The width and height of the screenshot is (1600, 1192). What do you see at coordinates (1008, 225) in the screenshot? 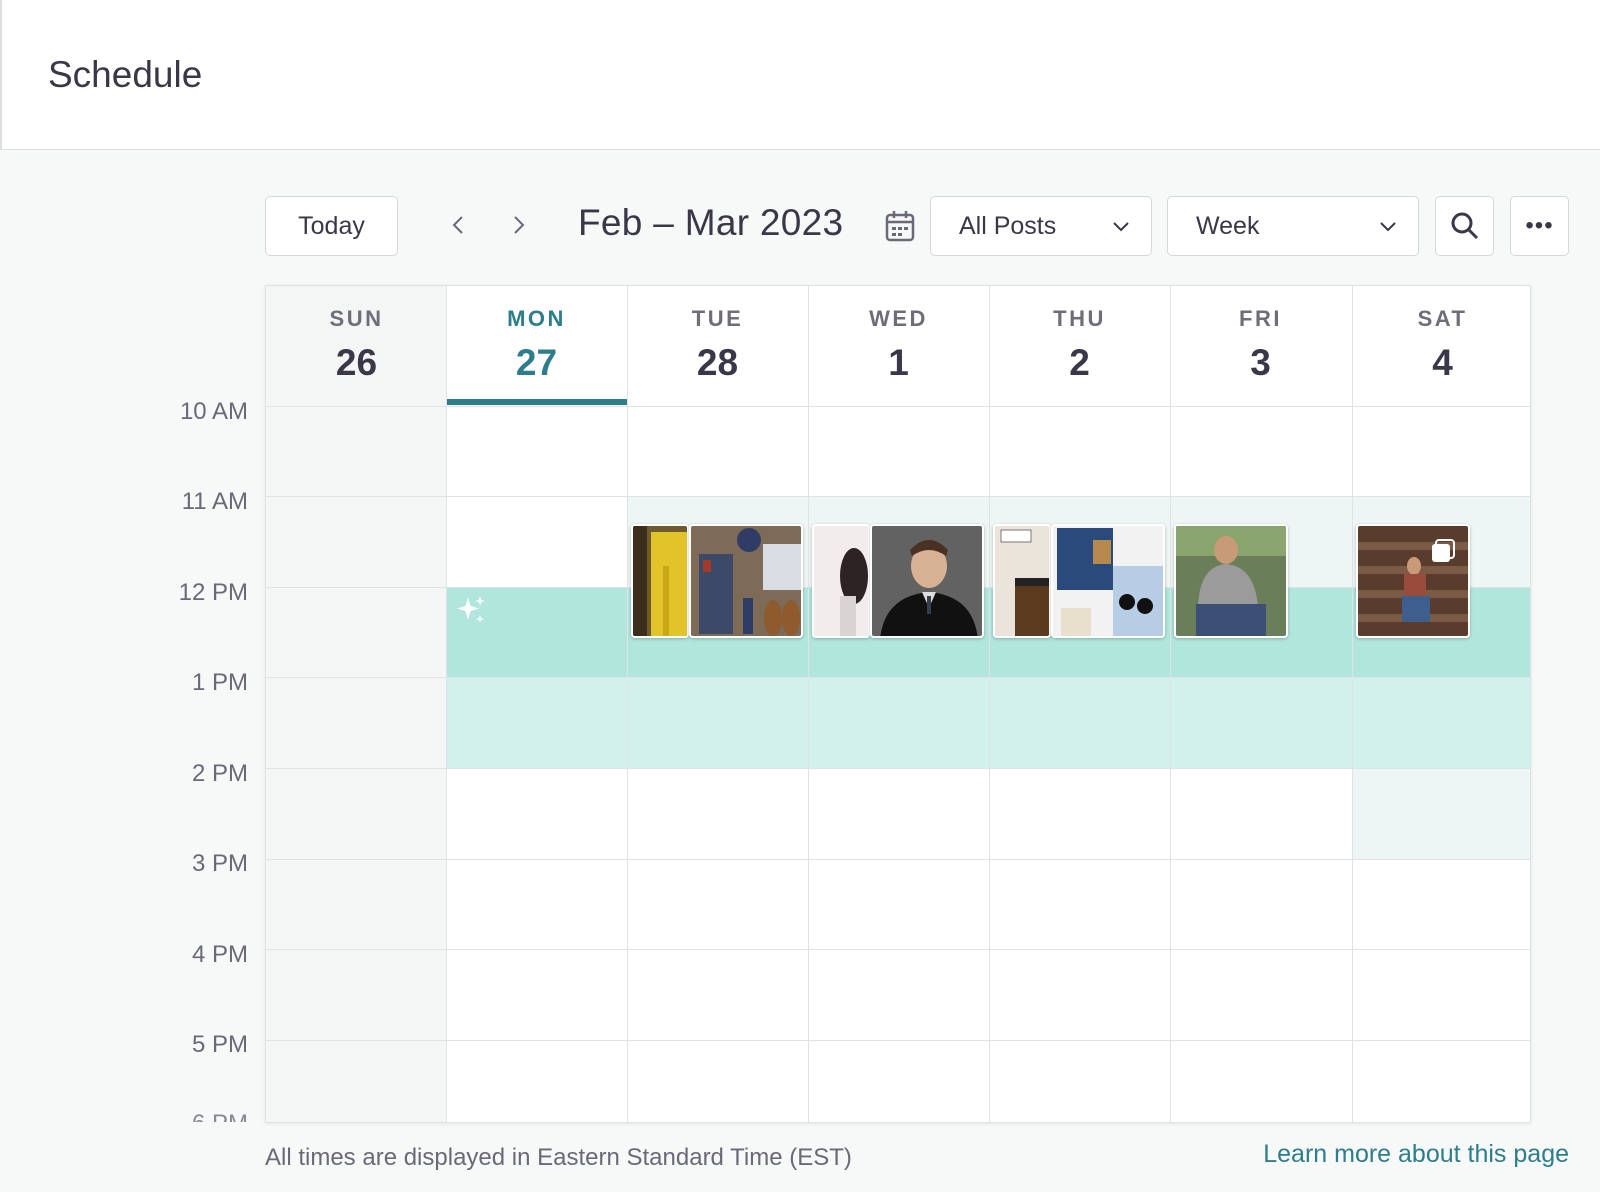
I see `post-filter-value: All Posts` at bounding box center [1008, 225].